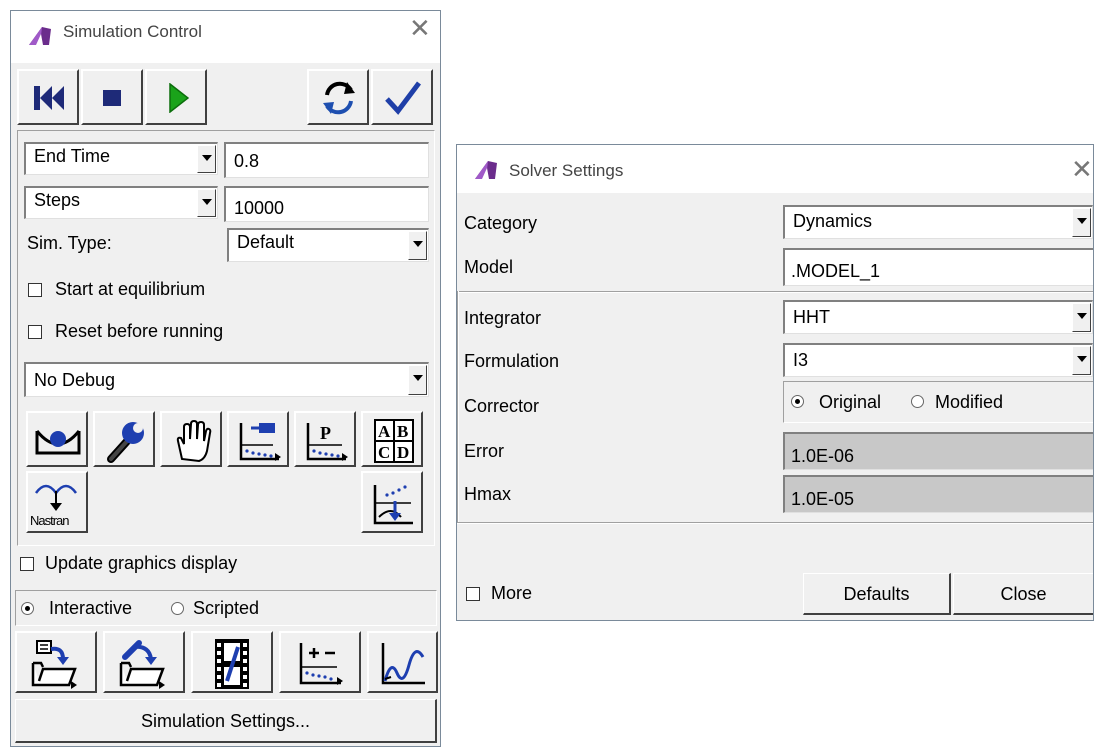 Image resolution: width=1094 pixels, height=747 pixels. What do you see at coordinates (938, 360) in the screenshot?
I see `formulation-select: I3` at bounding box center [938, 360].